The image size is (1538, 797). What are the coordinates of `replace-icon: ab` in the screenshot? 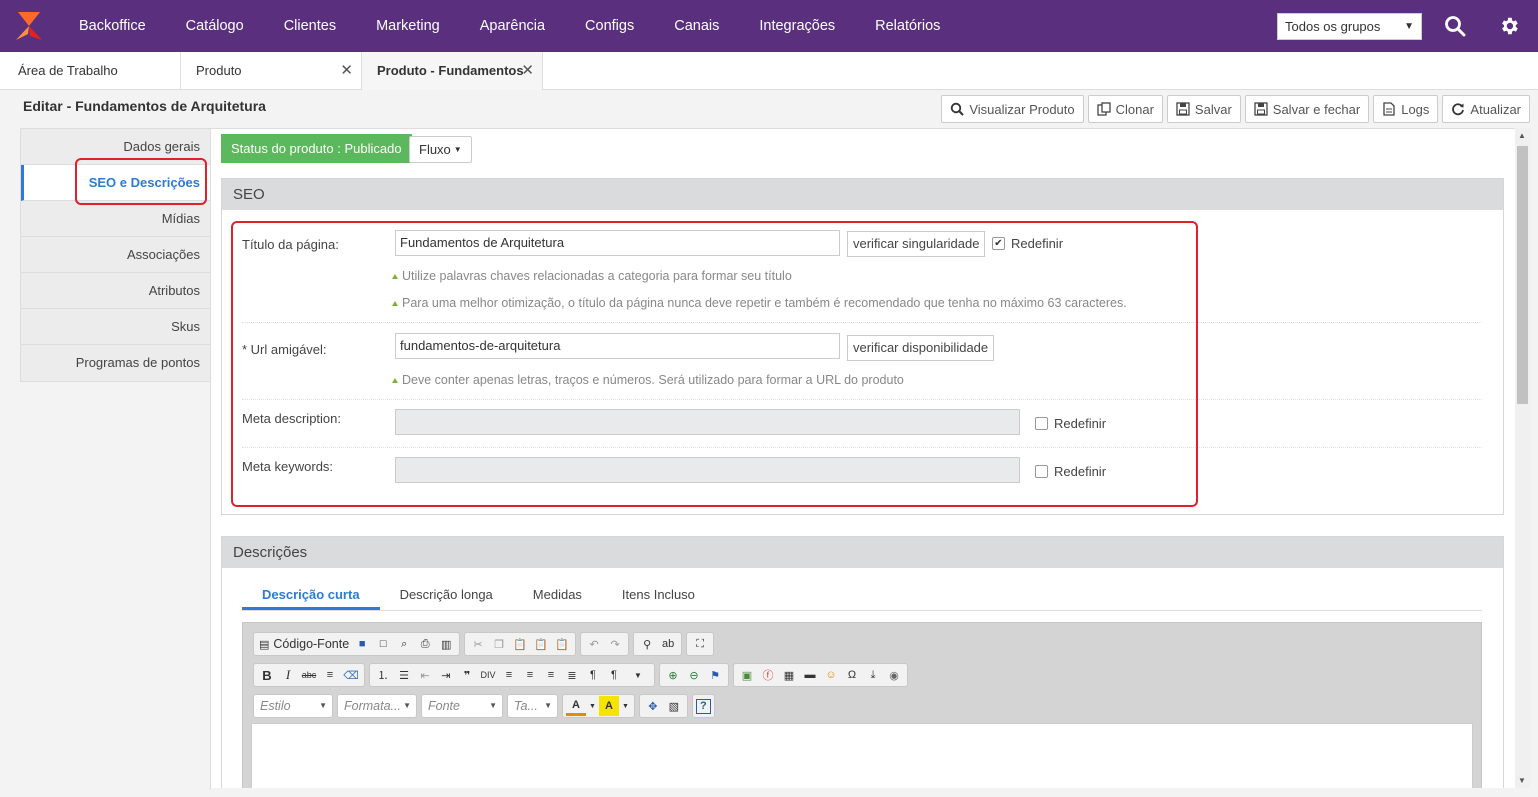 It's located at (668, 644).